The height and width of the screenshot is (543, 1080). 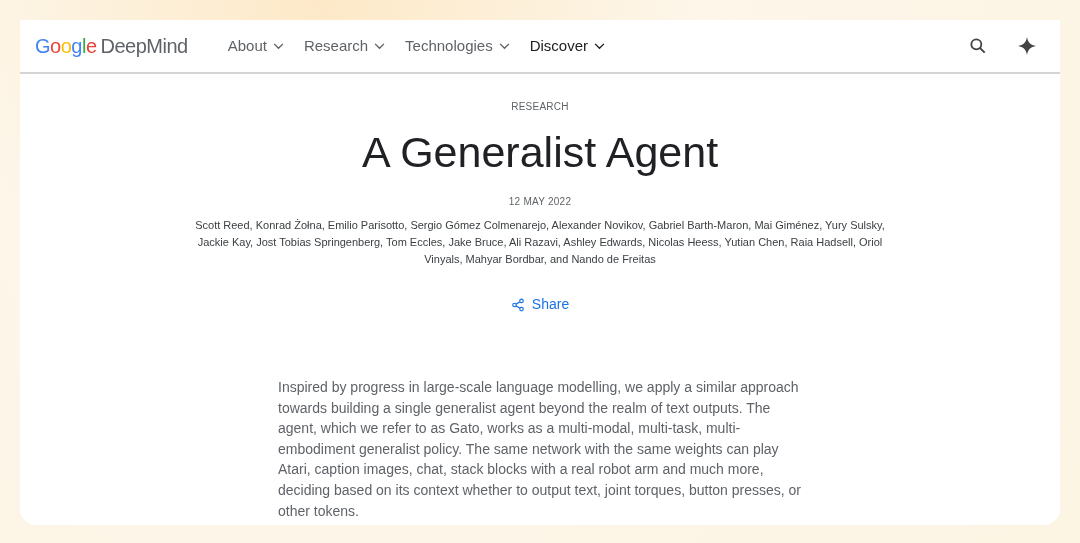 I want to click on share-button: Share, so click(x=540, y=304).